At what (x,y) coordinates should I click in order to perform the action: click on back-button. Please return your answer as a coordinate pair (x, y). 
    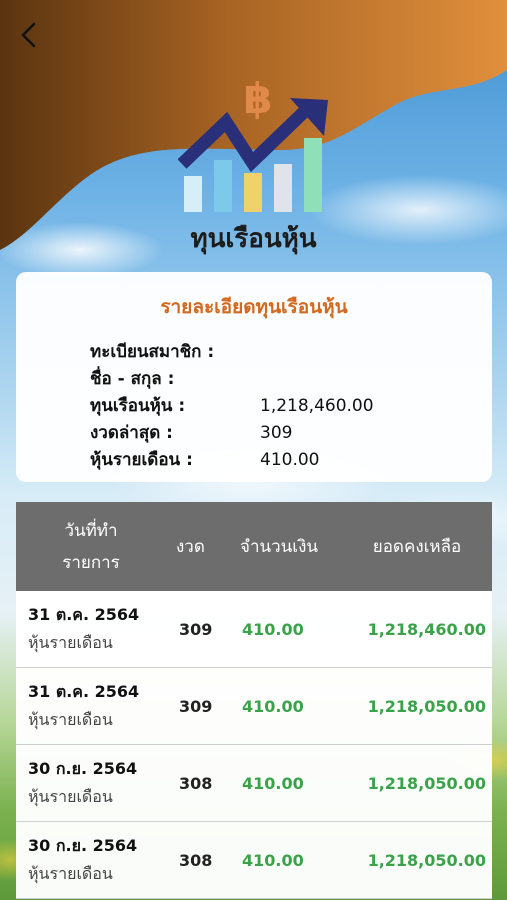
    Looking at the image, I should click on (29, 35).